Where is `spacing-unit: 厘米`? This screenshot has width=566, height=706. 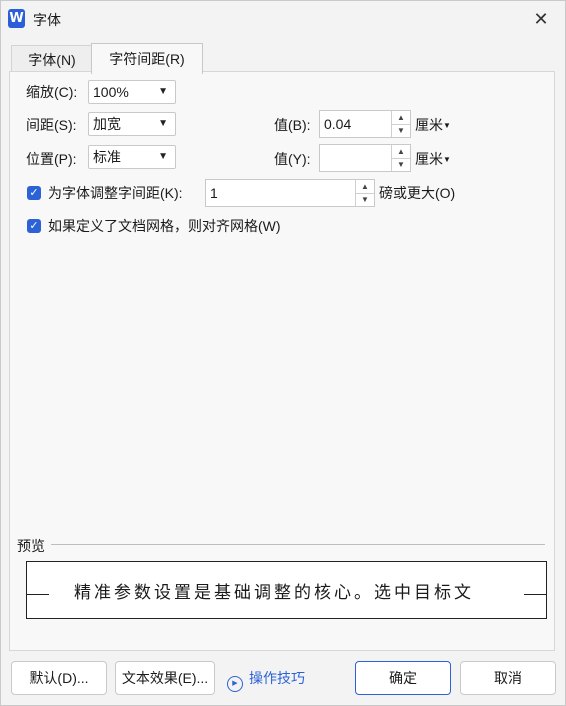
spacing-unit: 厘米 is located at coordinates (429, 125).